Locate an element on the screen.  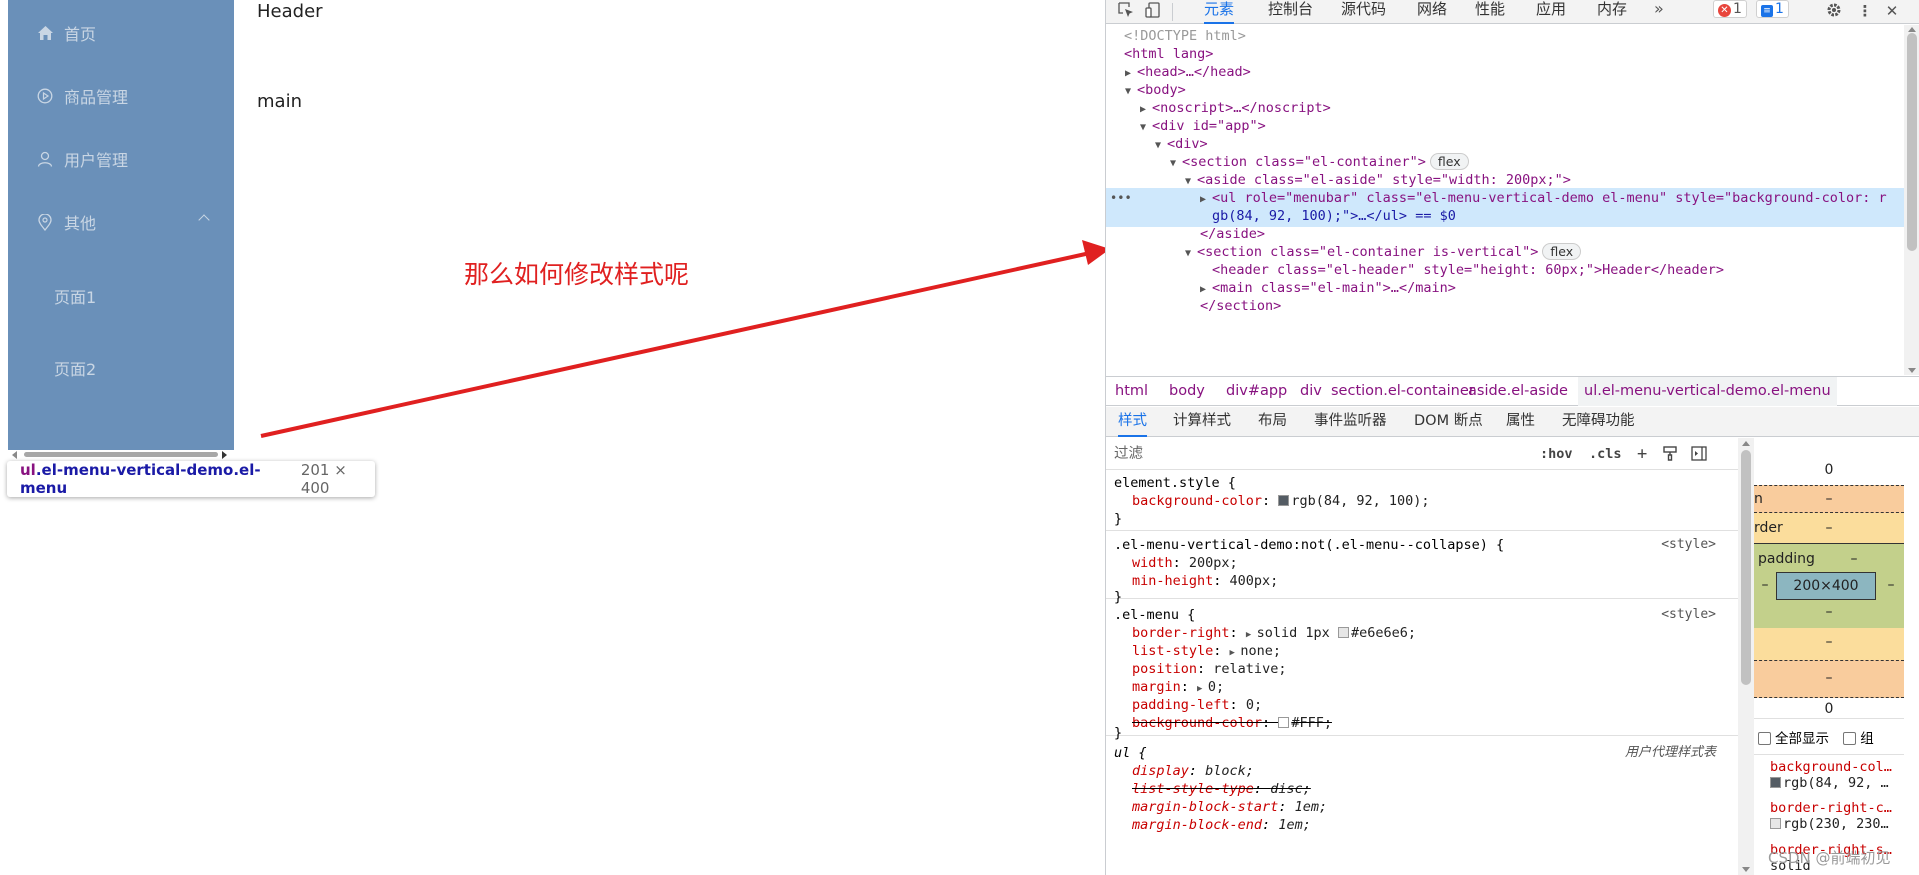
css-declaration: margin: ▶ 0; is located at coordinates (1178, 687).